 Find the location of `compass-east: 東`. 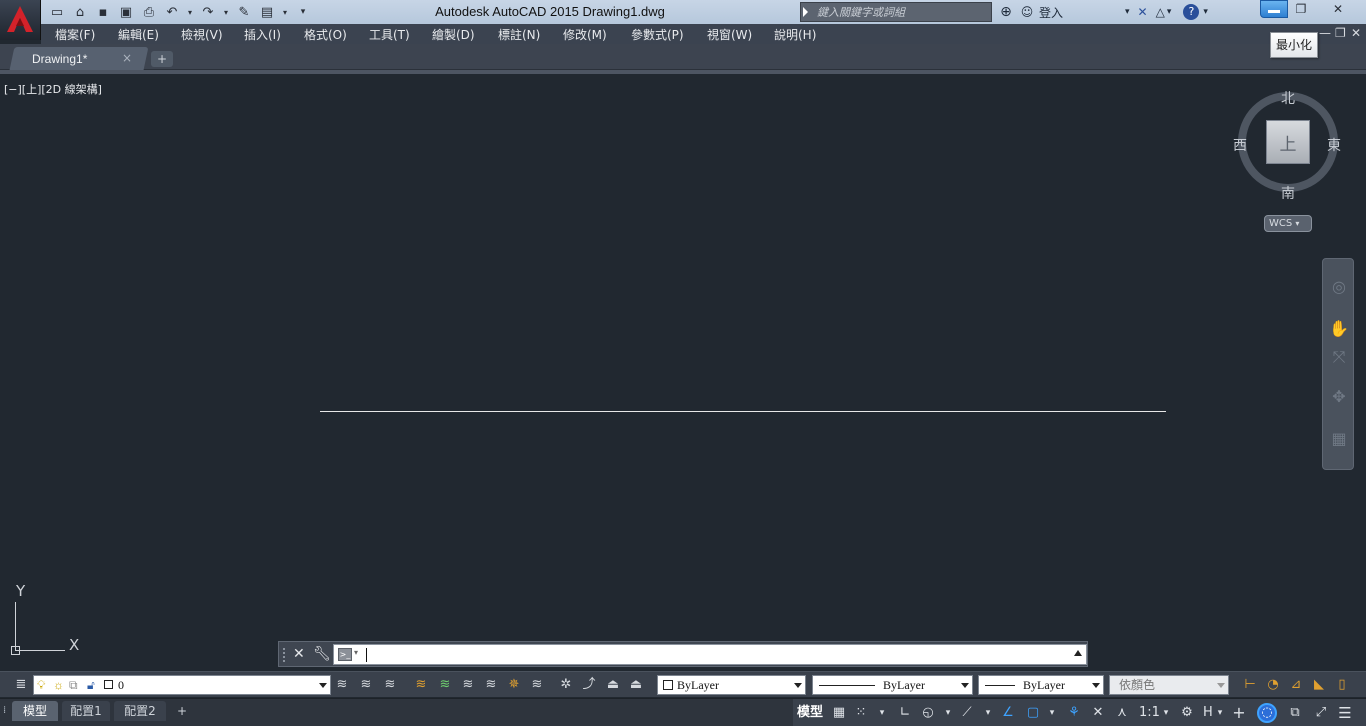

compass-east: 東 is located at coordinates (1334, 145).